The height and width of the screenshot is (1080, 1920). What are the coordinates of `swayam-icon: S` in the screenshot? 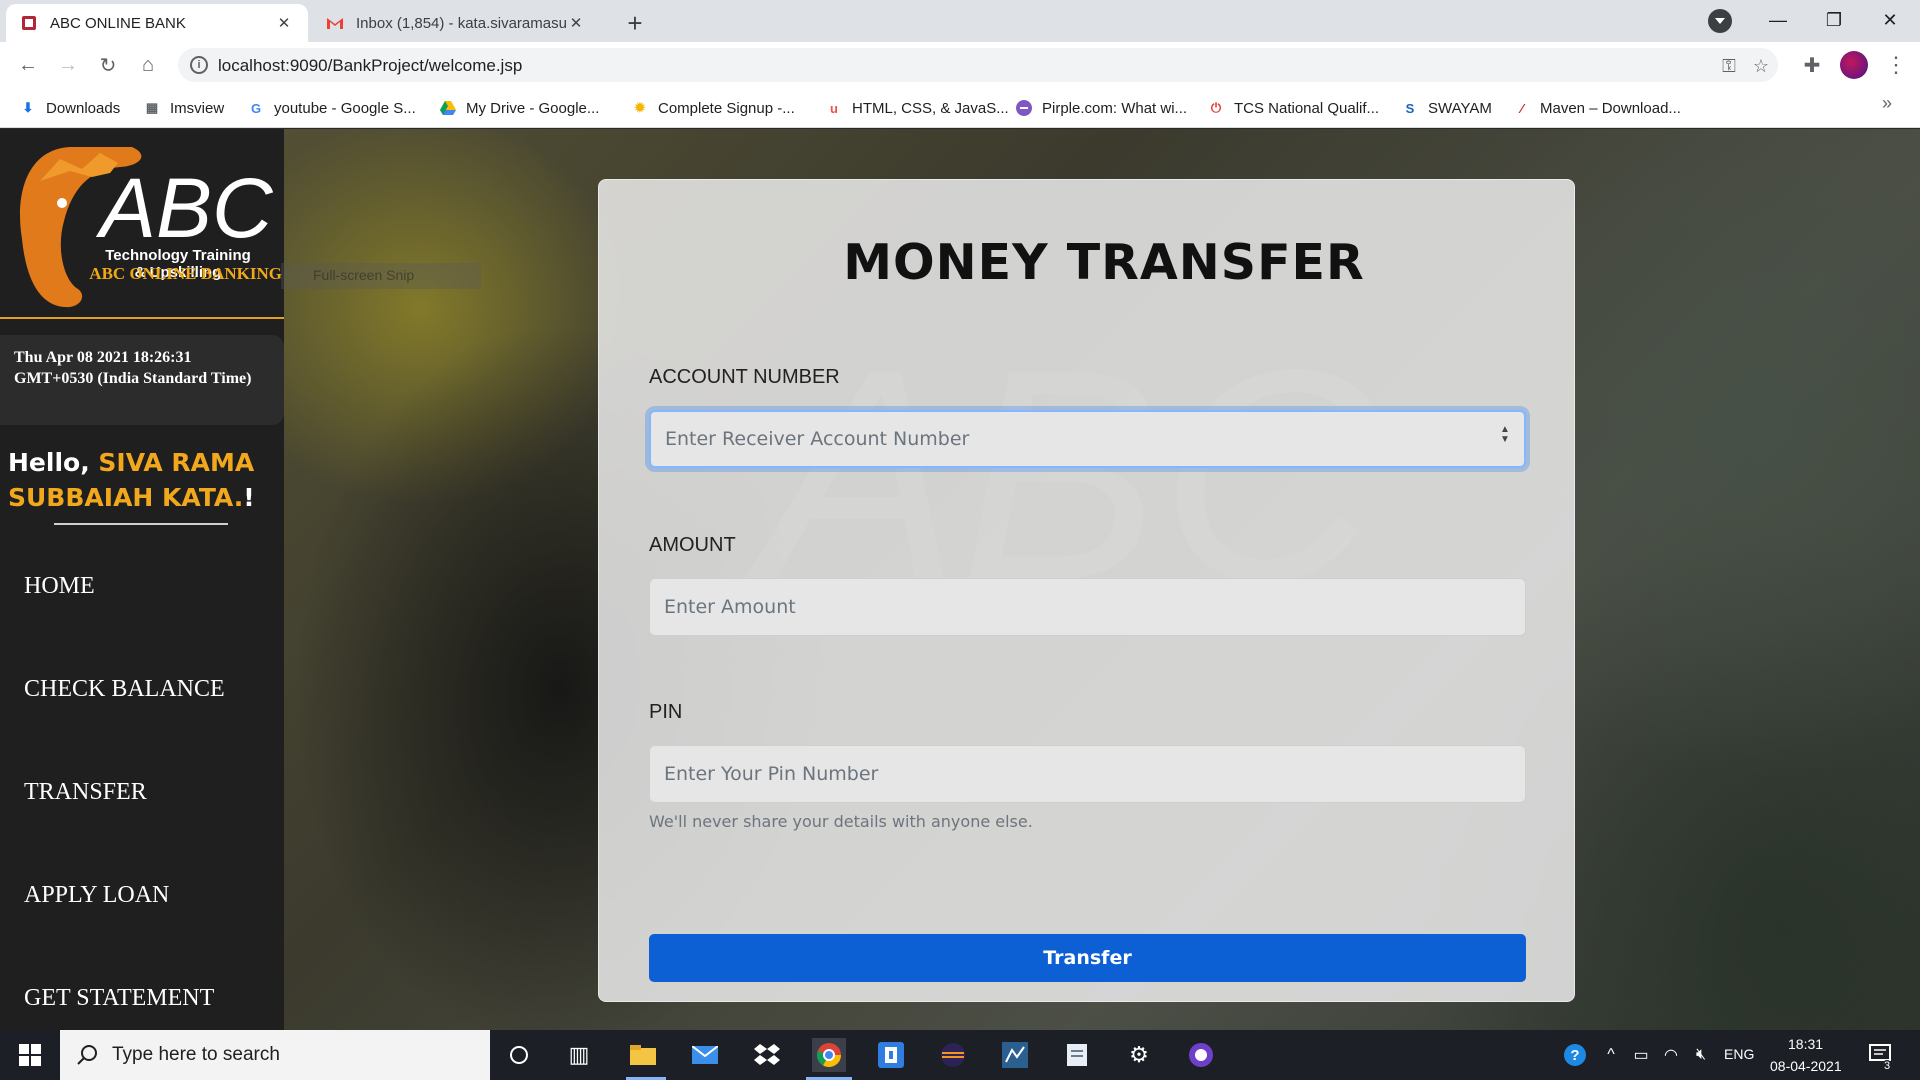 It's located at (1410, 108).